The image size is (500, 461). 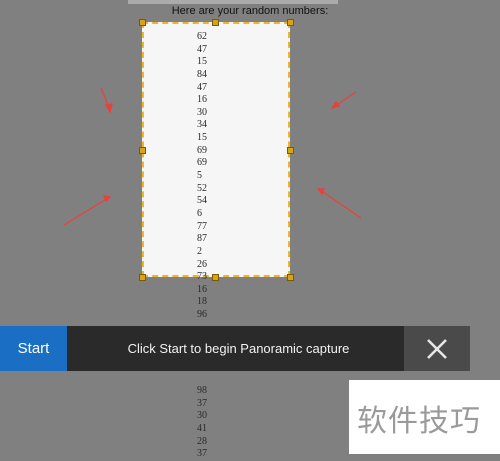 I want to click on arrow-icon-top-right, so click(x=343, y=100).